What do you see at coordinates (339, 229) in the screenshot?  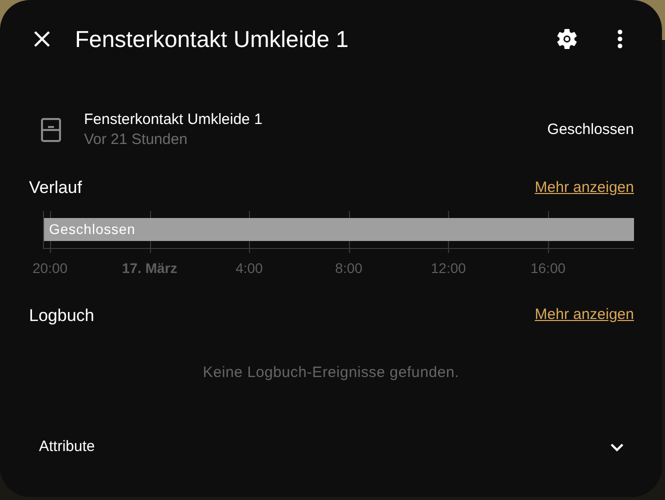 I see `timeline-bar: Geschlossen` at bounding box center [339, 229].